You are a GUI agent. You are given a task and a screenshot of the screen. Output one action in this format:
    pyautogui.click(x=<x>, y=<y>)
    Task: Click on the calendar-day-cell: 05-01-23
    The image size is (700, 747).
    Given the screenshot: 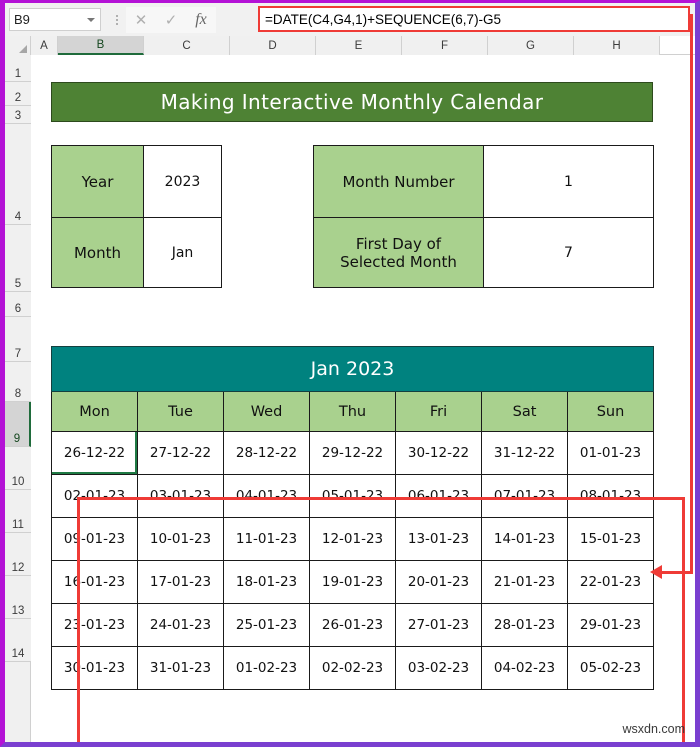 What is the action you would take?
    pyautogui.click(x=352, y=496)
    